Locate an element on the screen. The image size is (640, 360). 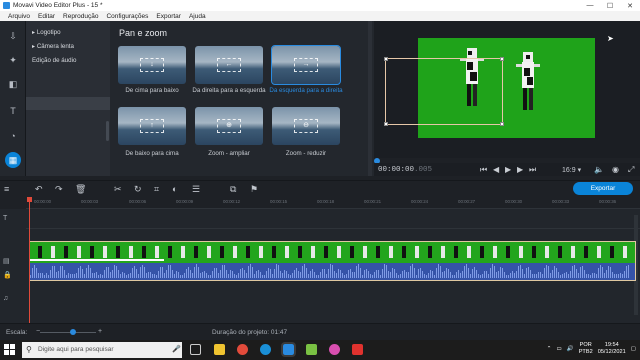
crop-icon: ⌗ is located at coordinates (156, 189).